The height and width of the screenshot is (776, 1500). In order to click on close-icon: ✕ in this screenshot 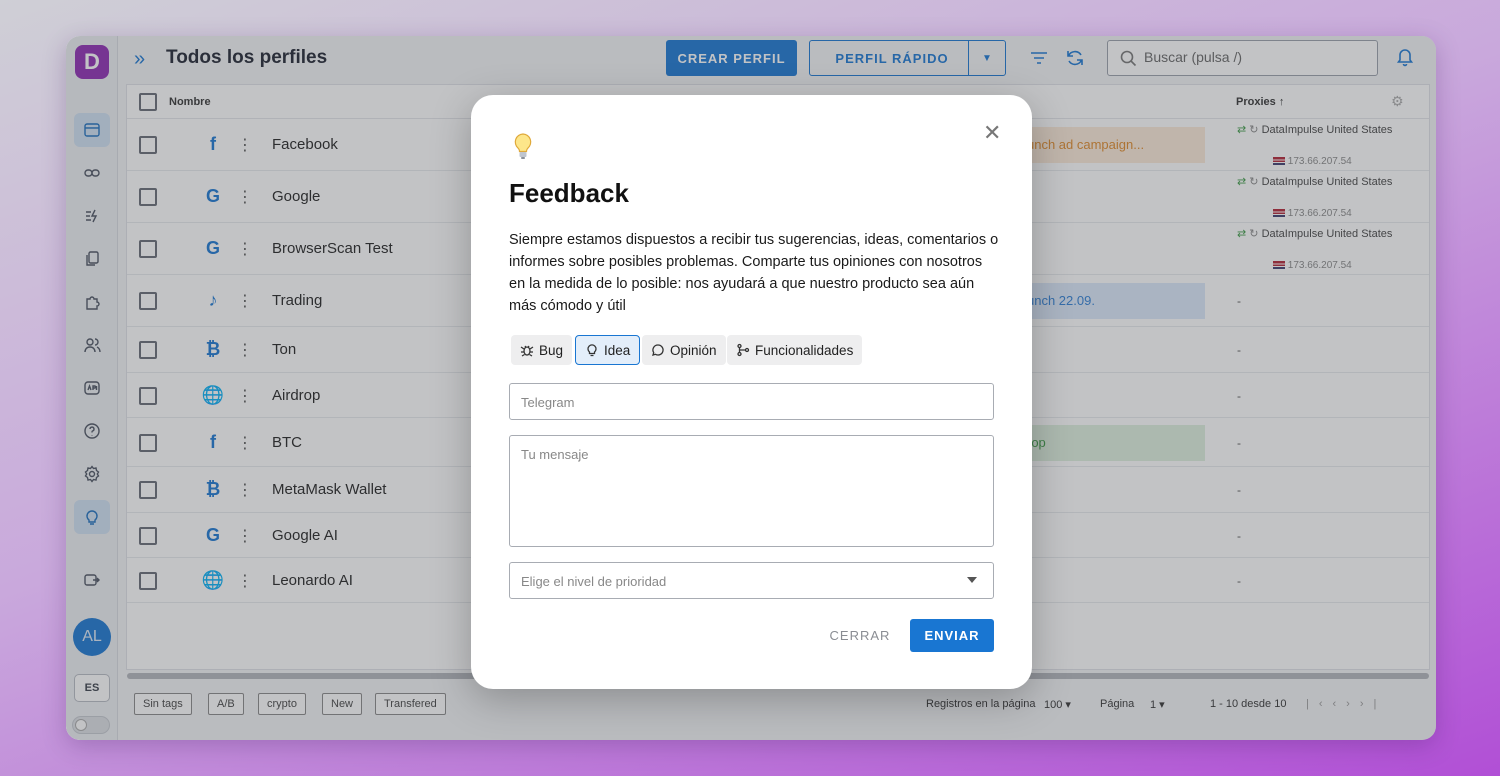, I will do `click(992, 133)`.